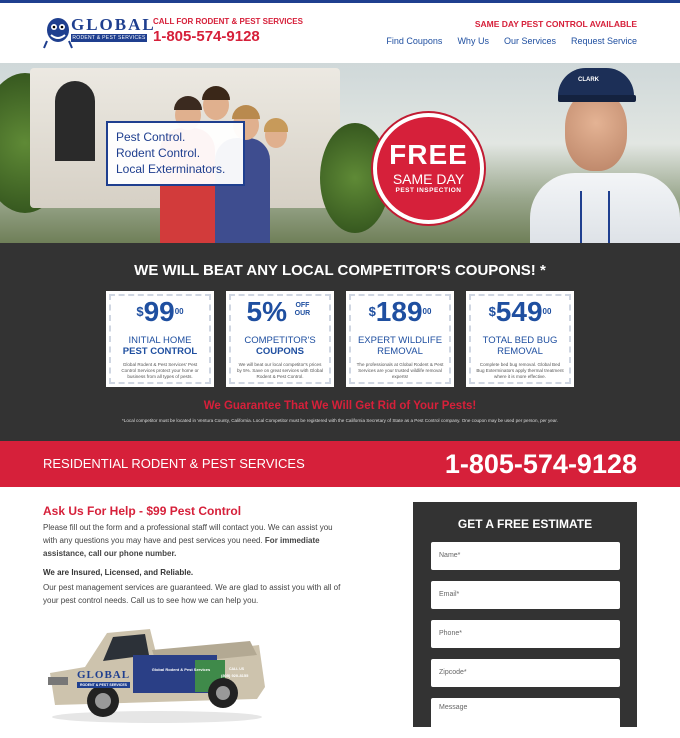 The width and height of the screenshot is (680, 738). What do you see at coordinates (142, 511) in the screenshot?
I see `ask-title: Ask Us For Help - $99 Pest Control` at bounding box center [142, 511].